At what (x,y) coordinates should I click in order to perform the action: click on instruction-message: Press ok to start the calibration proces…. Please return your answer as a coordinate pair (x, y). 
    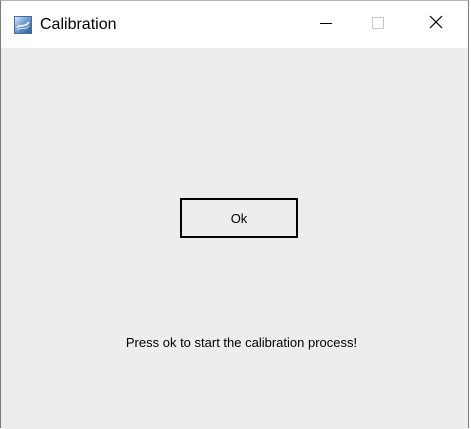
    Looking at the image, I should click on (241, 342).